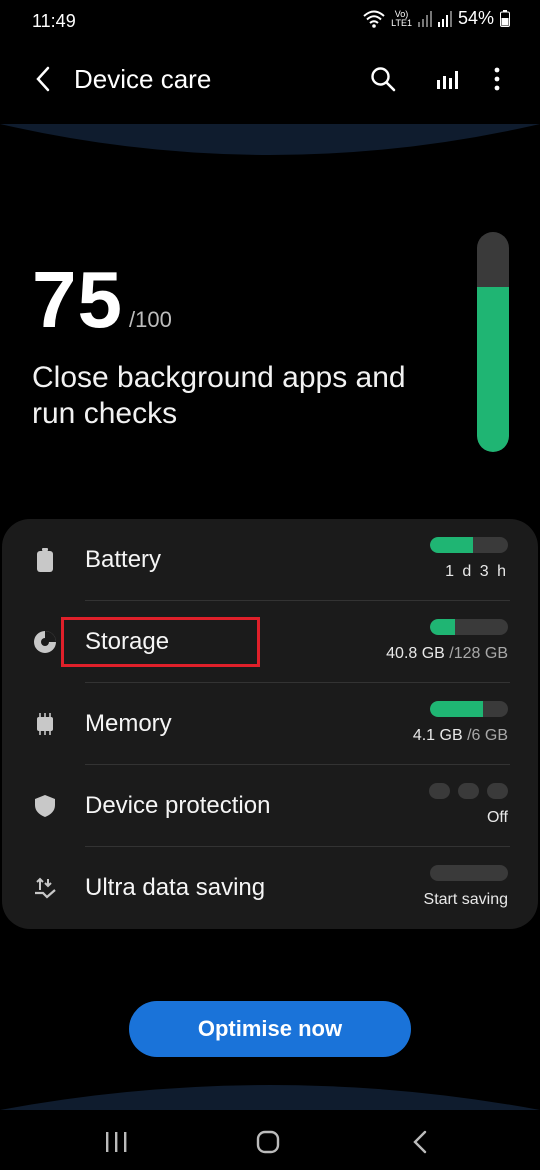 The image size is (540, 1170). Describe the element at coordinates (497, 817) in the screenshot. I see `device-protection-value: Off` at that location.